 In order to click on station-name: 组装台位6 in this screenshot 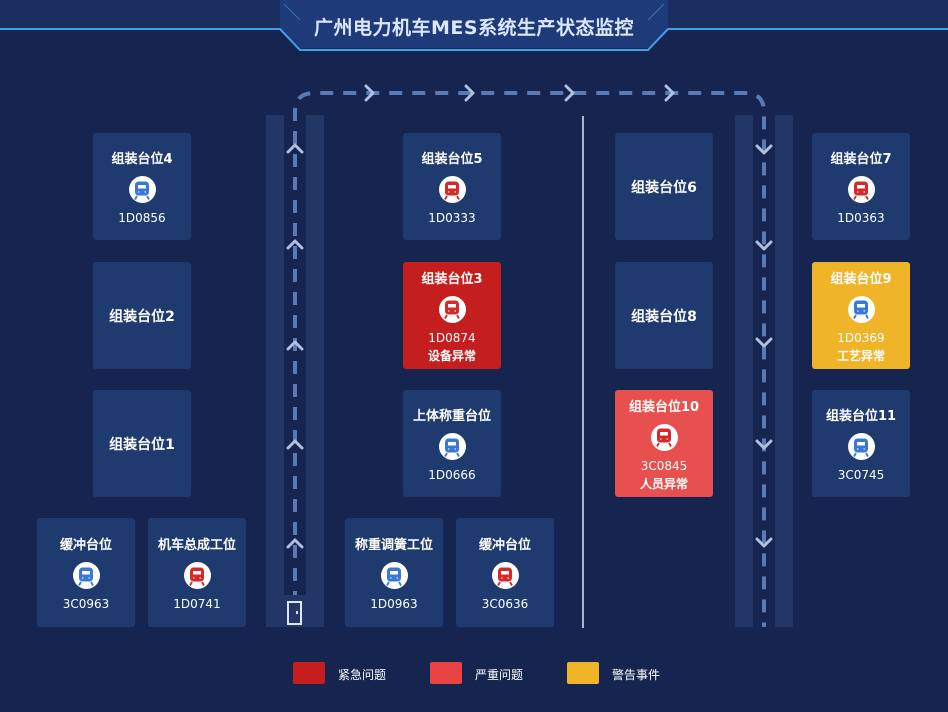, I will do `click(664, 187)`.